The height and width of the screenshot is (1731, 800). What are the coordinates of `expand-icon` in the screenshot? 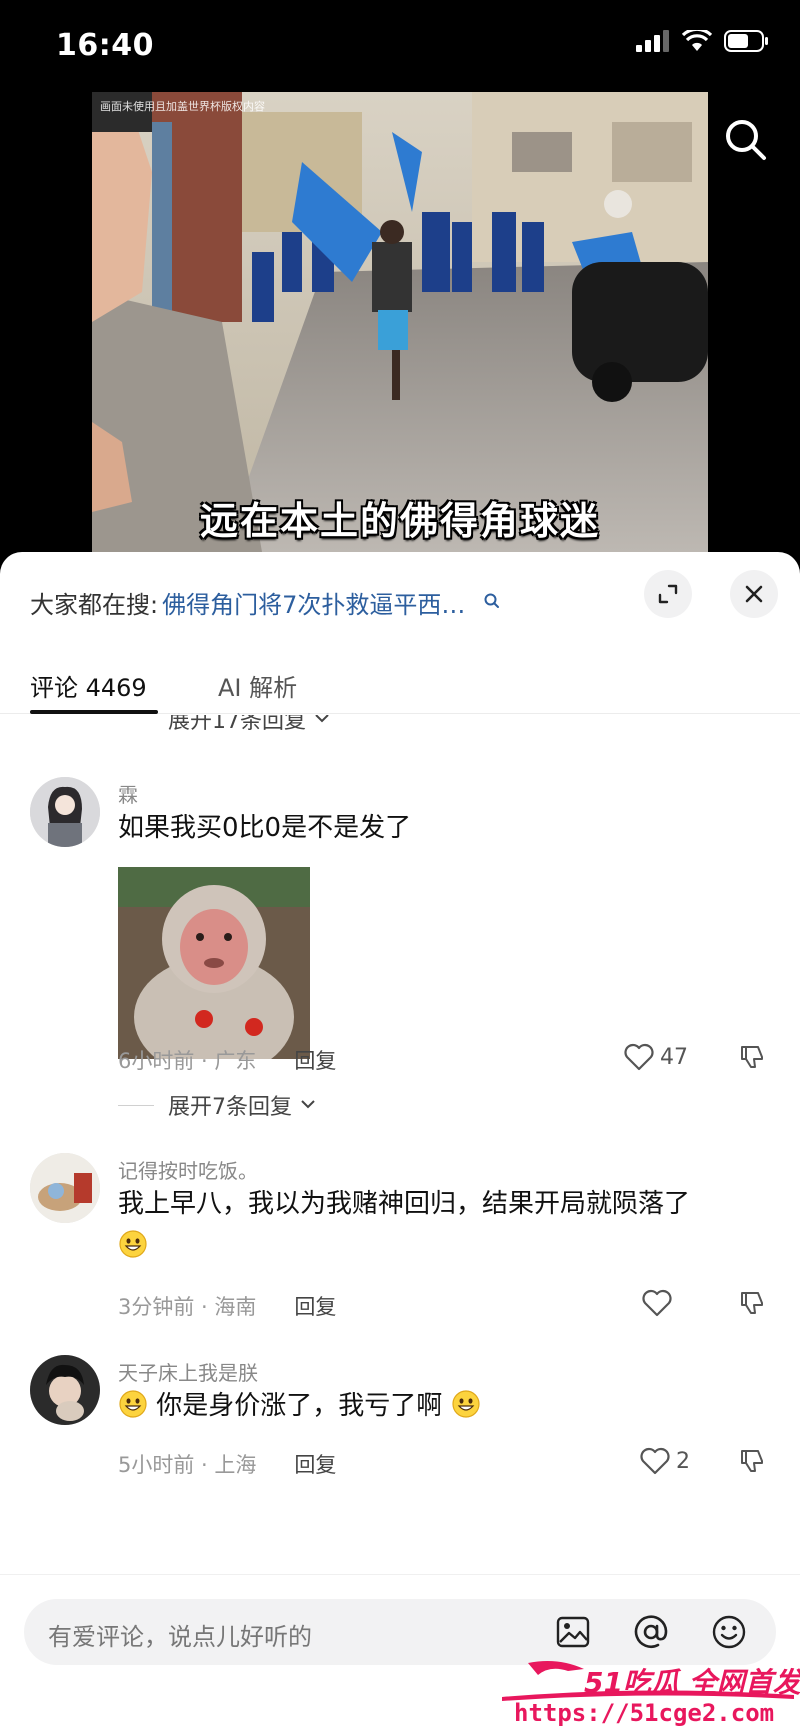 It's located at (668, 594).